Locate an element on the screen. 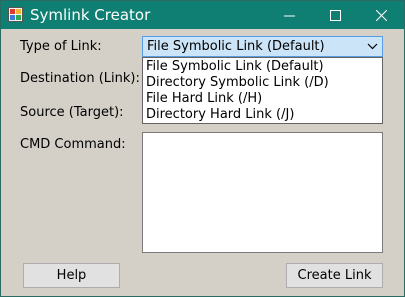  minimize-icon is located at coordinates (289, 15).